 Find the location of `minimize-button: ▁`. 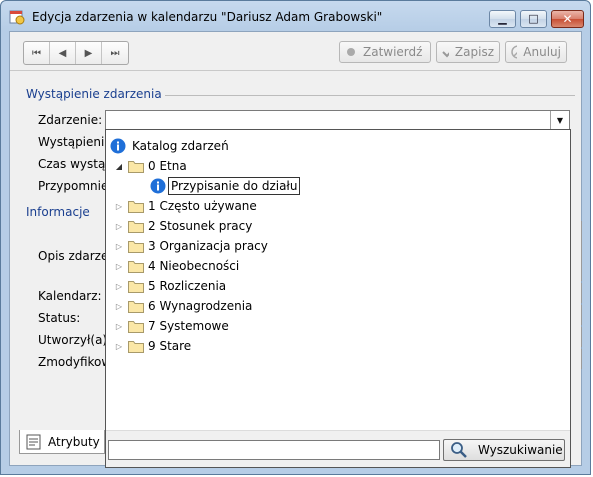

minimize-button: ▁ is located at coordinates (502, 19).